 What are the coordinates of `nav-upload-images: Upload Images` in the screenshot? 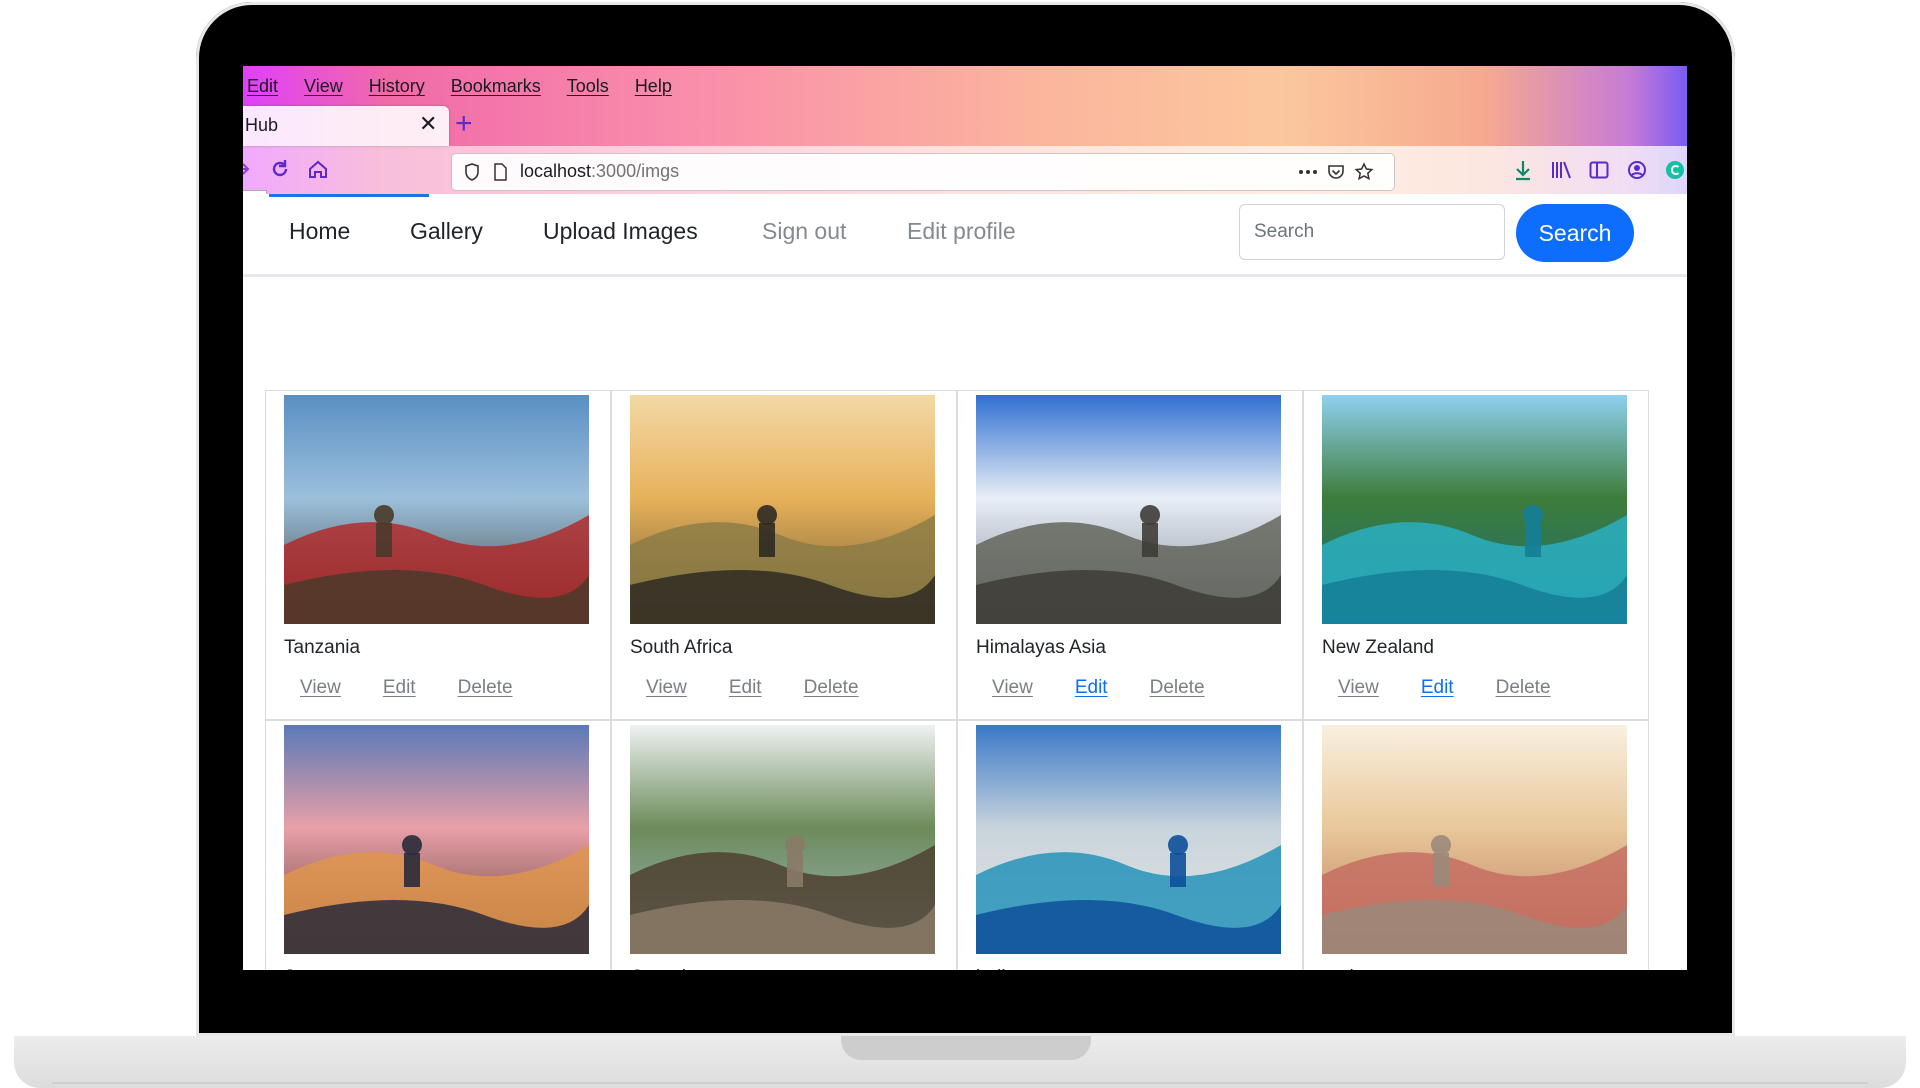 It's located at (620, 231).